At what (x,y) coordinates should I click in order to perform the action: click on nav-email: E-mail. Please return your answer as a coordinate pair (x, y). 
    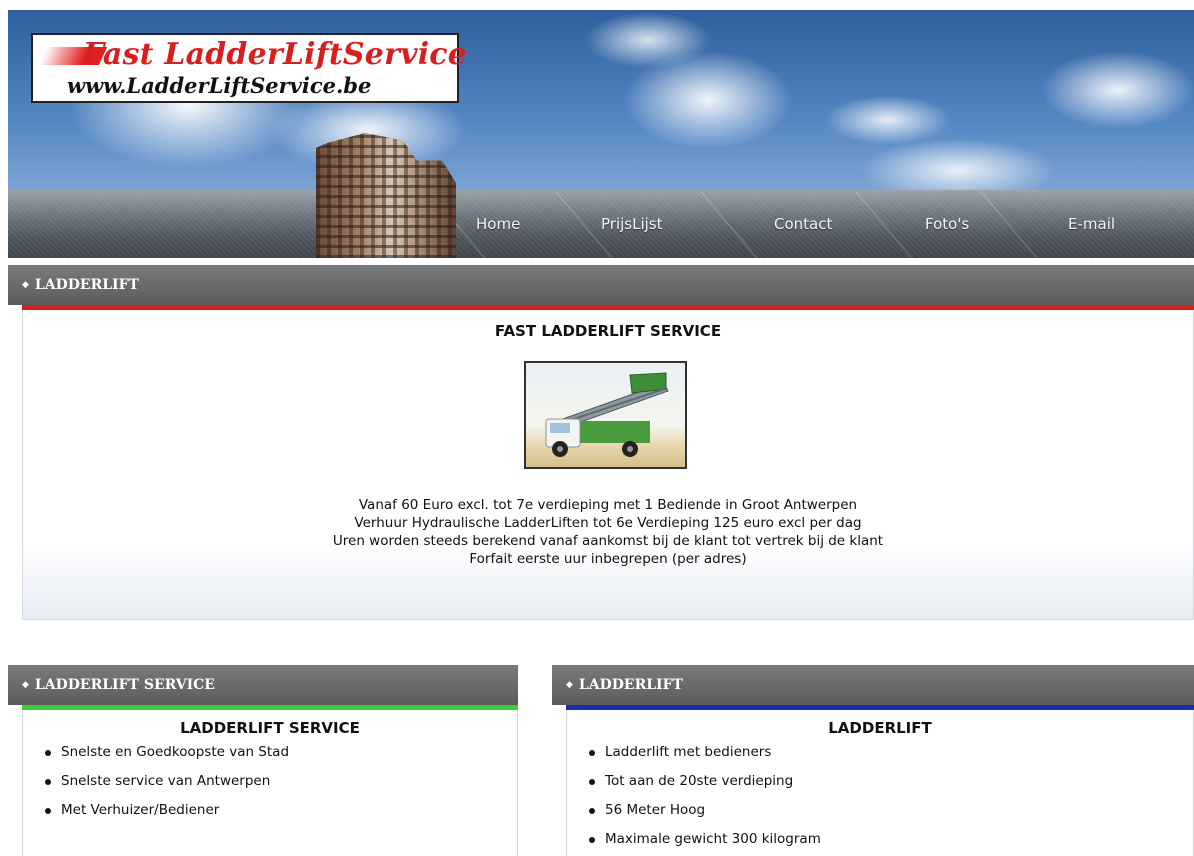
    Looking at the image, I should click on (1091, 224).